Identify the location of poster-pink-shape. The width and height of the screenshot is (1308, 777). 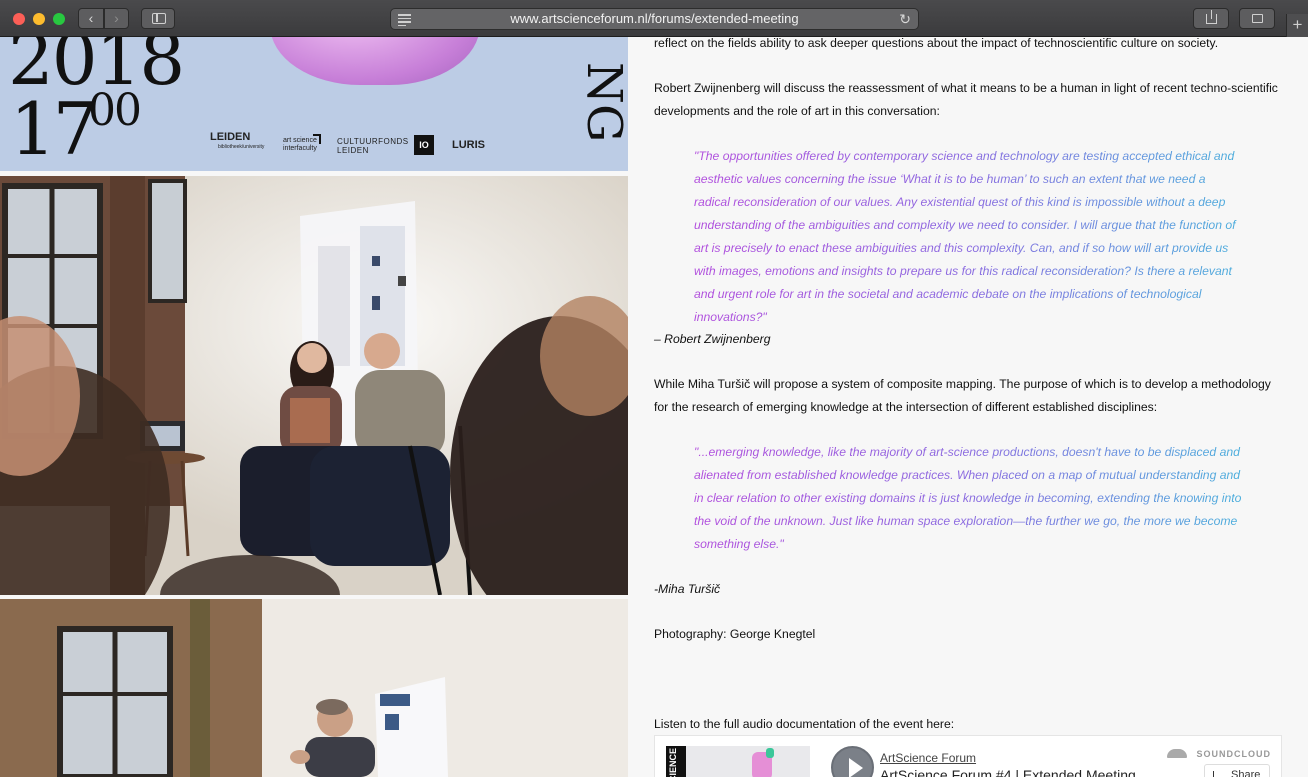
(375, 61).